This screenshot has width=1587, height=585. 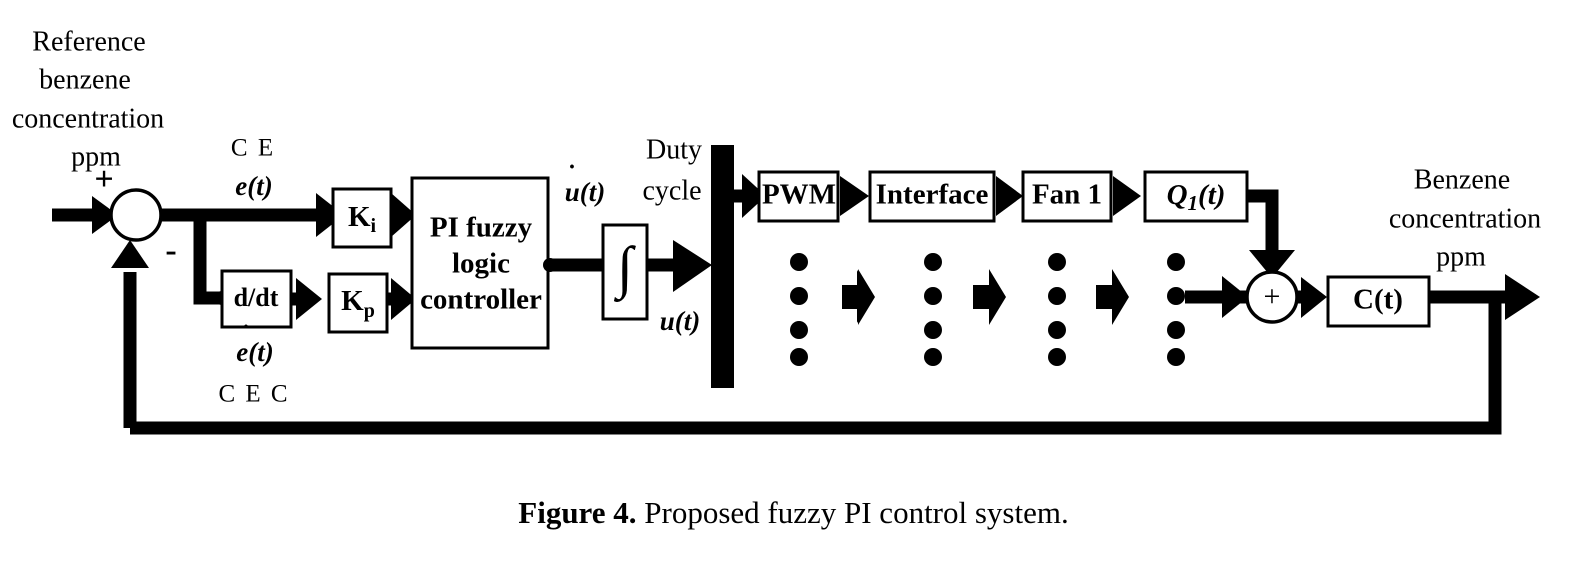 What do you see at coordinates (88, 41) in the screenshot?
I see `input-label-line1: Reference` at bounding box center [88, 41].